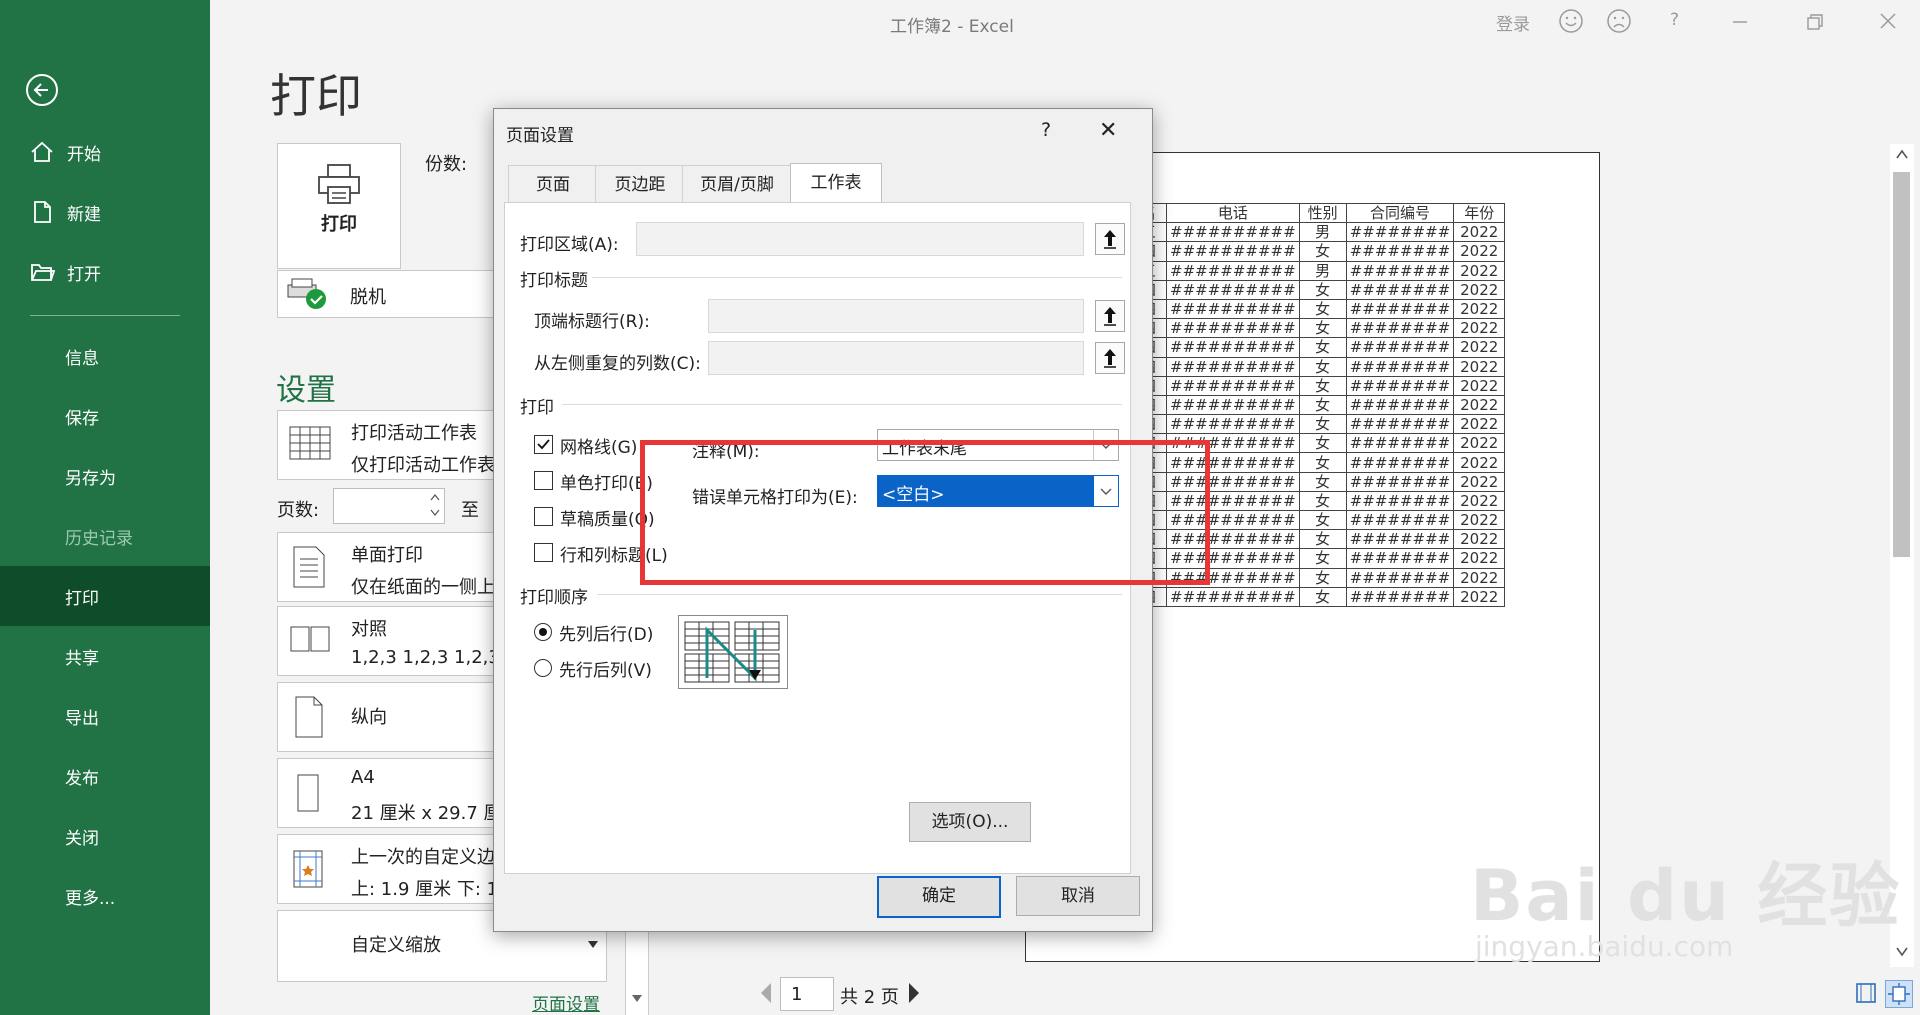 The image size is (1920, 1015). I want to click on top-rows-input, so click(896, 316).